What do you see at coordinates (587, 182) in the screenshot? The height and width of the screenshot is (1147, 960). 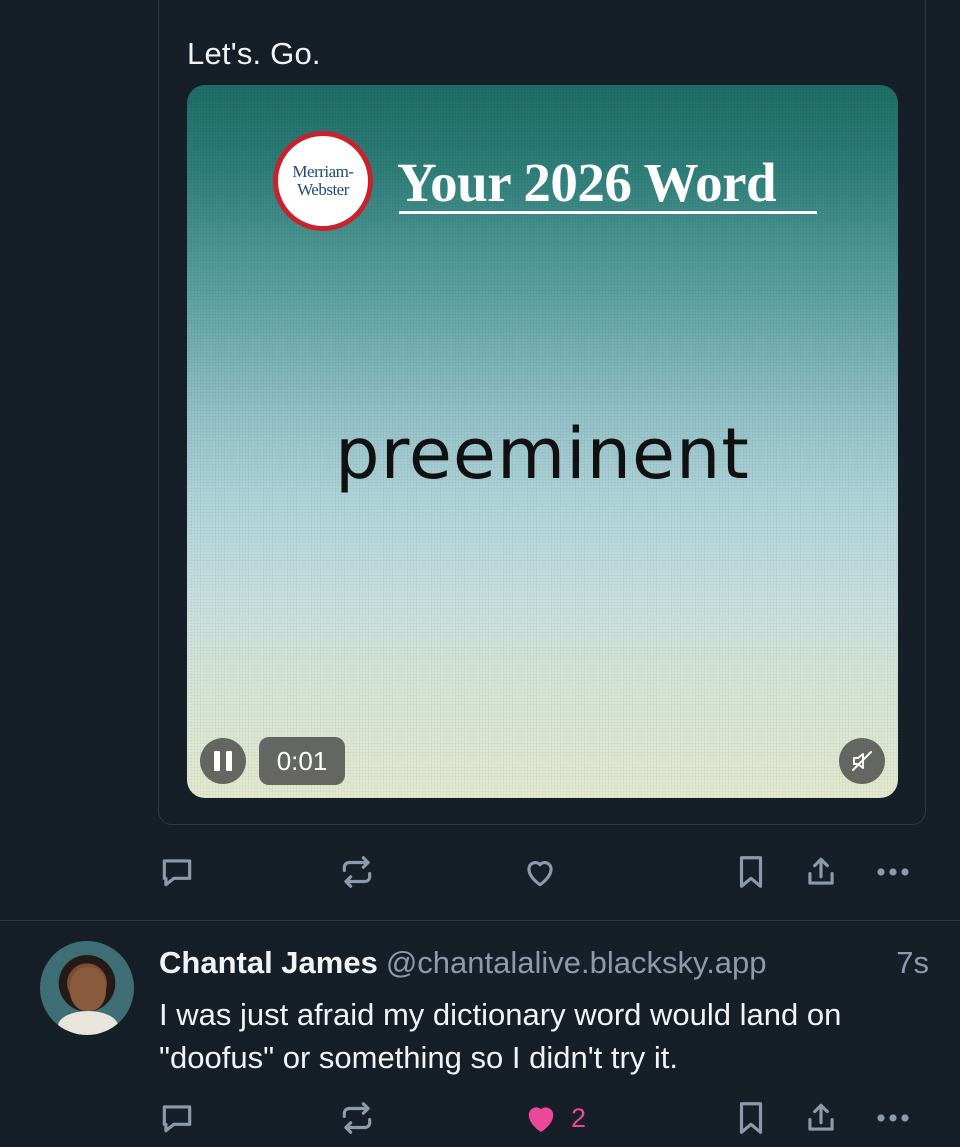 I see `video-heading: Your 2026 Word` at bounding box center [587, 182].